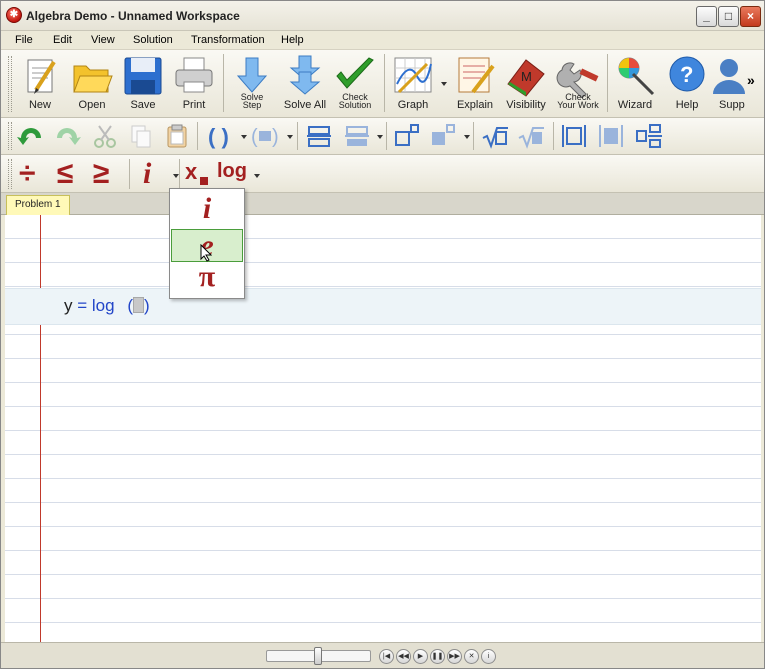 The width and height of the screenshot is (765, 669). Describe the element at coordinates (103, 40) in the screenshot. I see `menu-view: View` at that location.